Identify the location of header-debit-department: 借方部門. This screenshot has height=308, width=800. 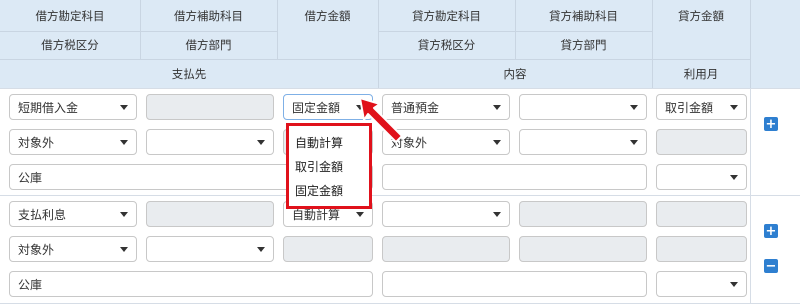
(208, 45).